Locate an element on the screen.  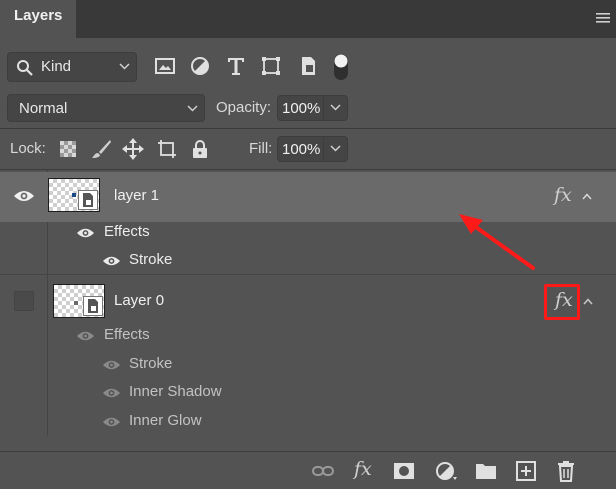
layer-name: layer 1 is located at coordinates (136, 195).